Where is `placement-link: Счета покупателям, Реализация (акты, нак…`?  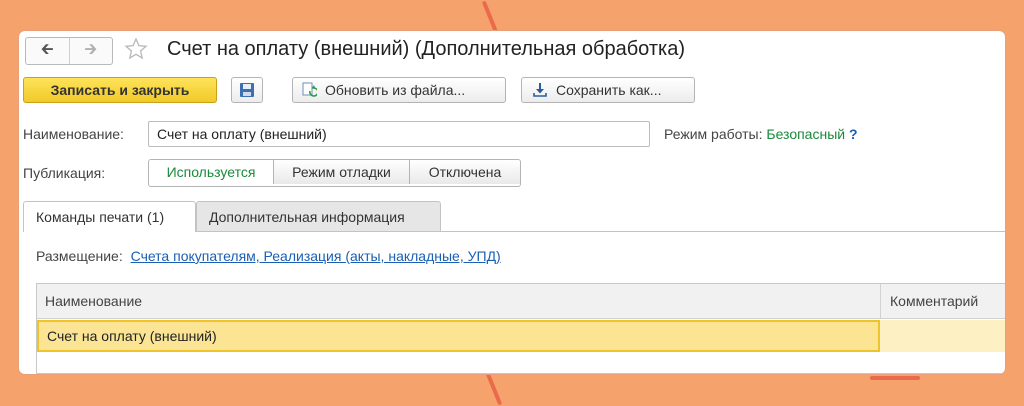
placement-link: Счета покупателям, Реализация (акты, нак… is located at coordinates (316, 256).